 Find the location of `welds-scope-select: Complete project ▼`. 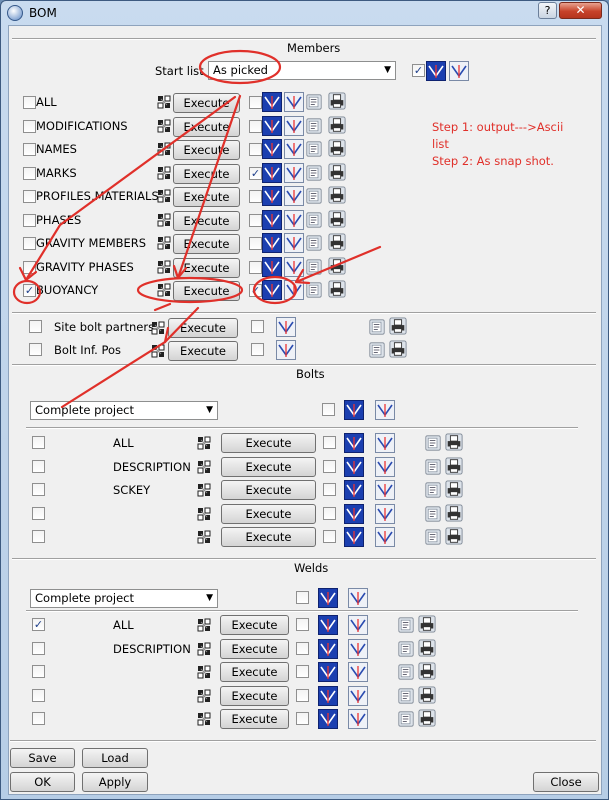

welds-scope-select: Complete project ▼ is located at coordinates (124, 598).